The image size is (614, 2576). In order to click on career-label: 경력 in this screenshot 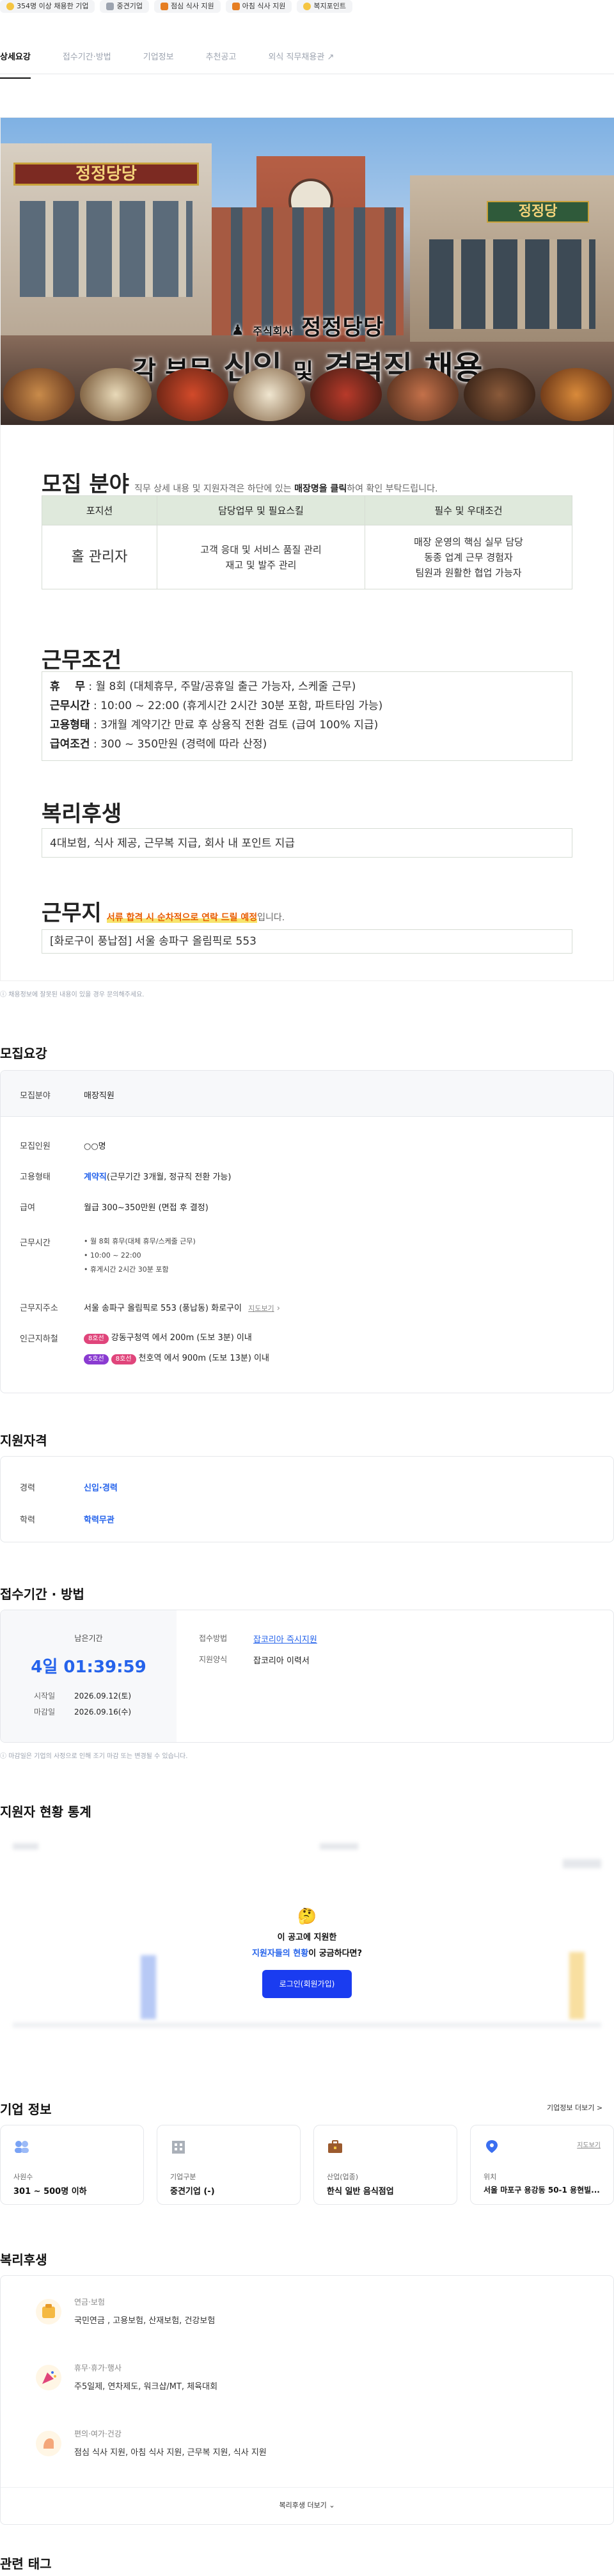, I will do `click(27, 1488)`.